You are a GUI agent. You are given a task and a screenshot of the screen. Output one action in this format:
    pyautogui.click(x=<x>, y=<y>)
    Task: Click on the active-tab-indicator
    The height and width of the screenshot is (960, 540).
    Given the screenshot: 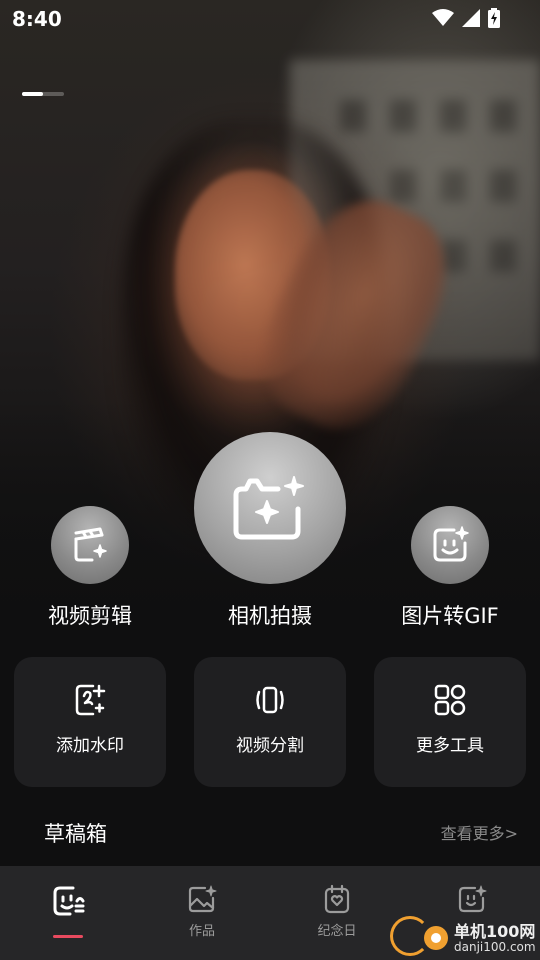 What is the action you would take?
    pyautogui.click(x=68, y=936)
    